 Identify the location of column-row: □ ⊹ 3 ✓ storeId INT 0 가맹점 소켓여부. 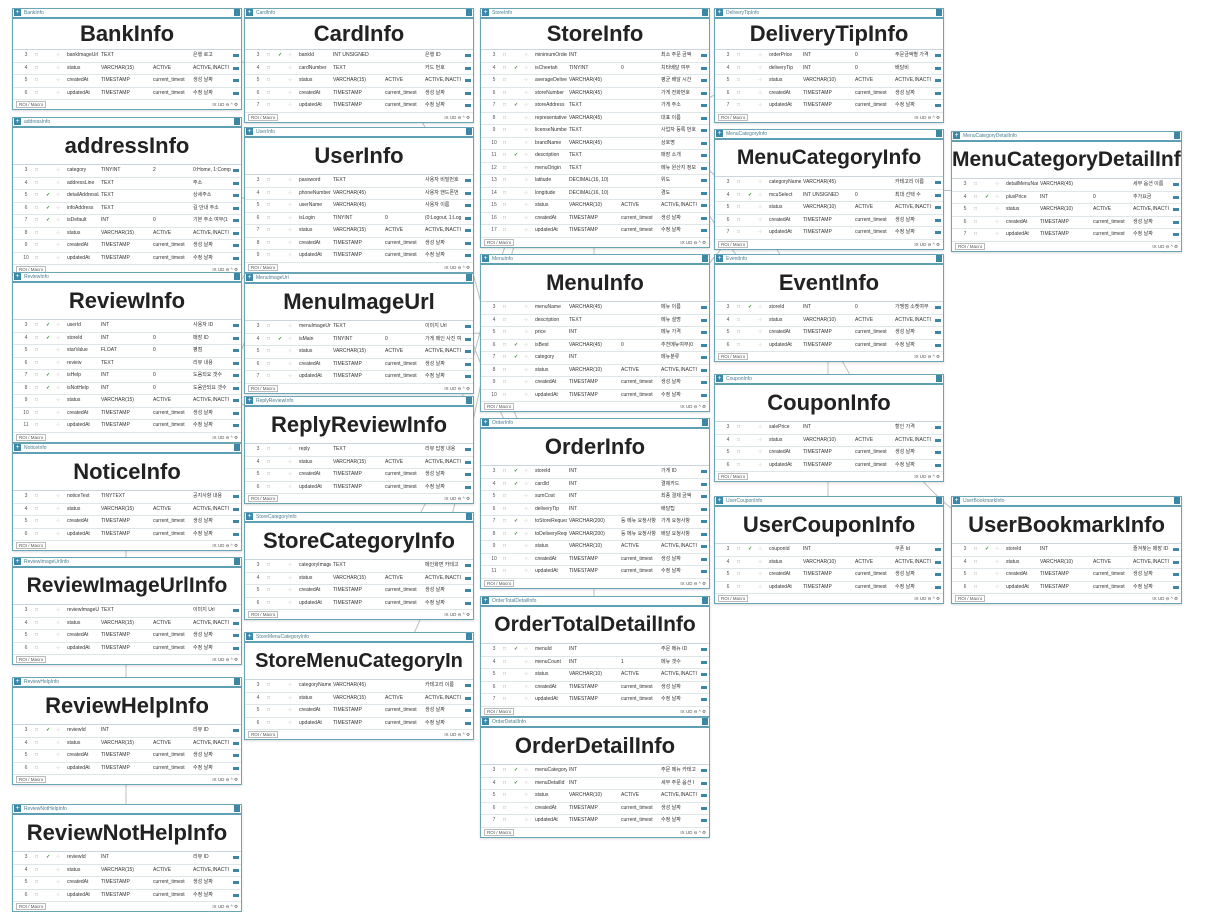
(829, 308).